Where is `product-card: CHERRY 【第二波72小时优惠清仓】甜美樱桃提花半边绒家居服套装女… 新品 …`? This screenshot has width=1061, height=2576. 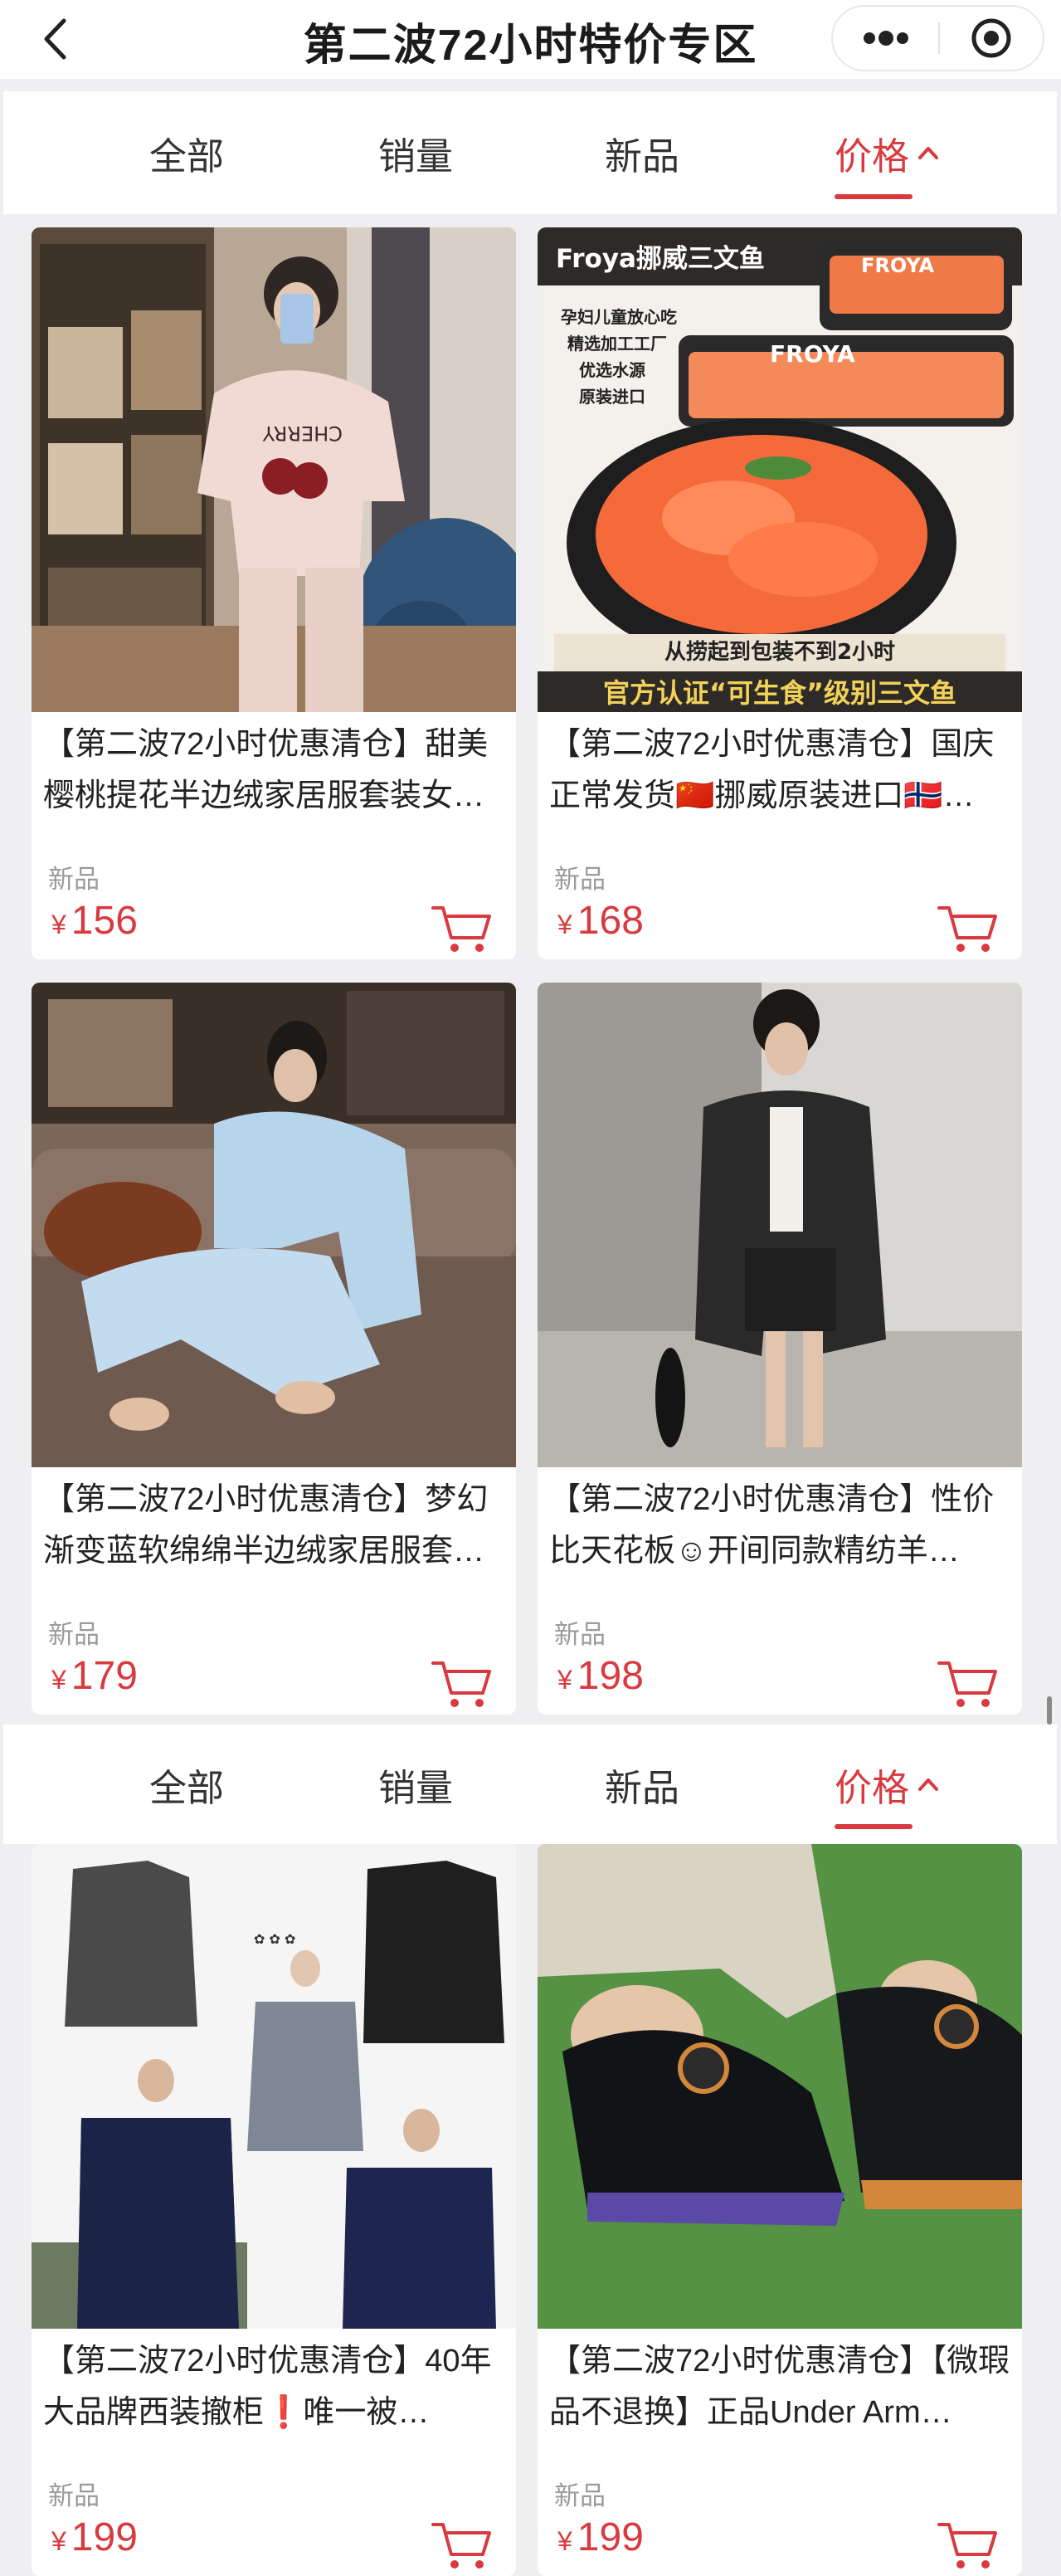 product-card: CHERRY 【第二波72小时优惠清仓】甜美樱桃提花半边绒家居服套装女… 新品 … is located at coordinates (274, 593).